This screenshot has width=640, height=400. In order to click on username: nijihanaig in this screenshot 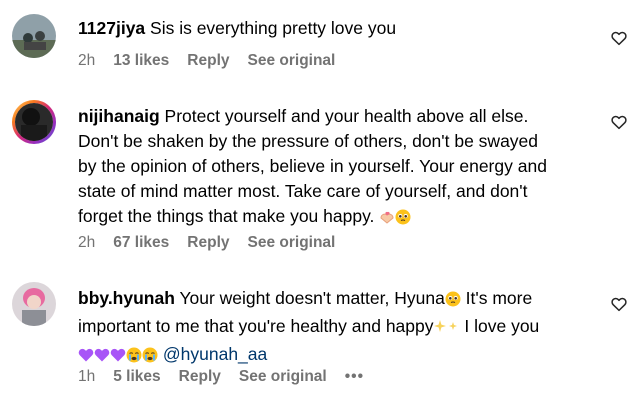, I will do `click(119, 116)`.